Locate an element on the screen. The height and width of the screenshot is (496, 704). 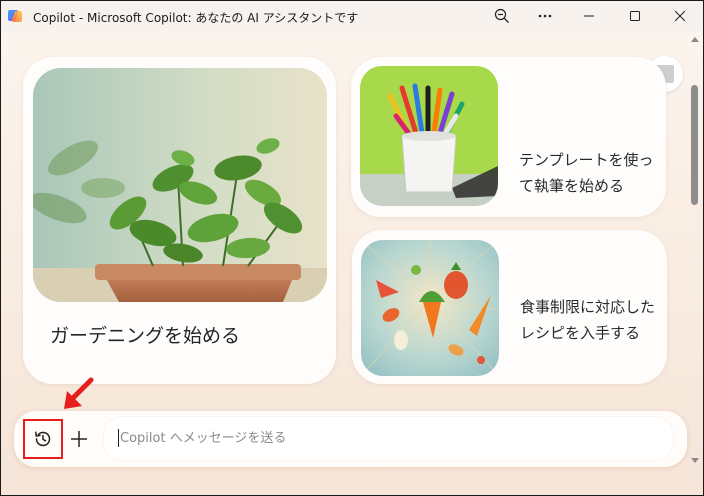
more-horizontal-icon is located at coordinates (545, 16).